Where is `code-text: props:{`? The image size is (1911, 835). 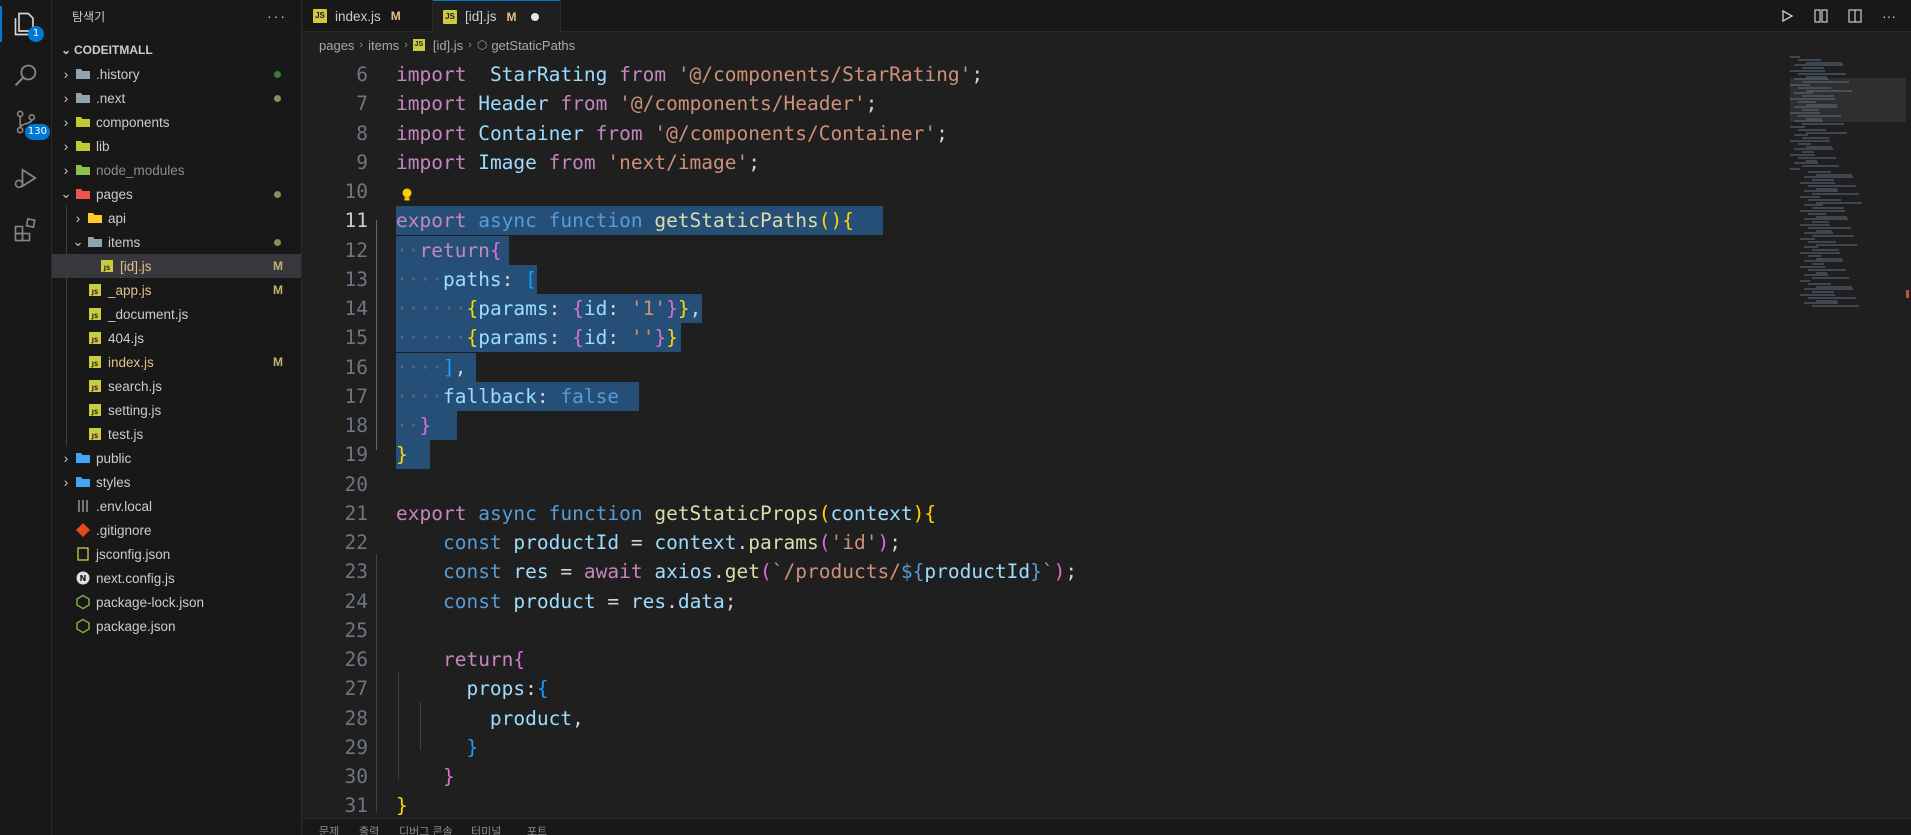 code-text: props:{ is located at coordinates (472, 688).